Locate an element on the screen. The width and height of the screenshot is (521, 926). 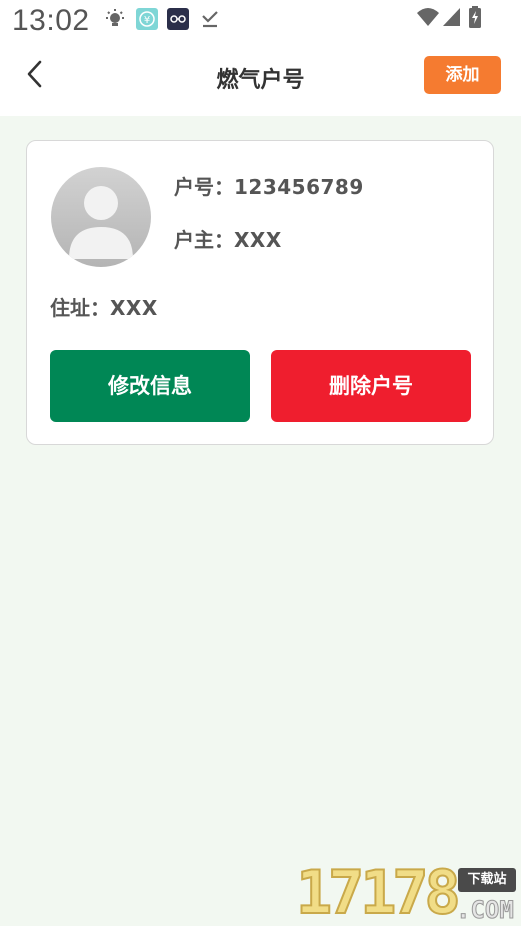
account-number-value: 123456789 is located at coordinates (299, 187).